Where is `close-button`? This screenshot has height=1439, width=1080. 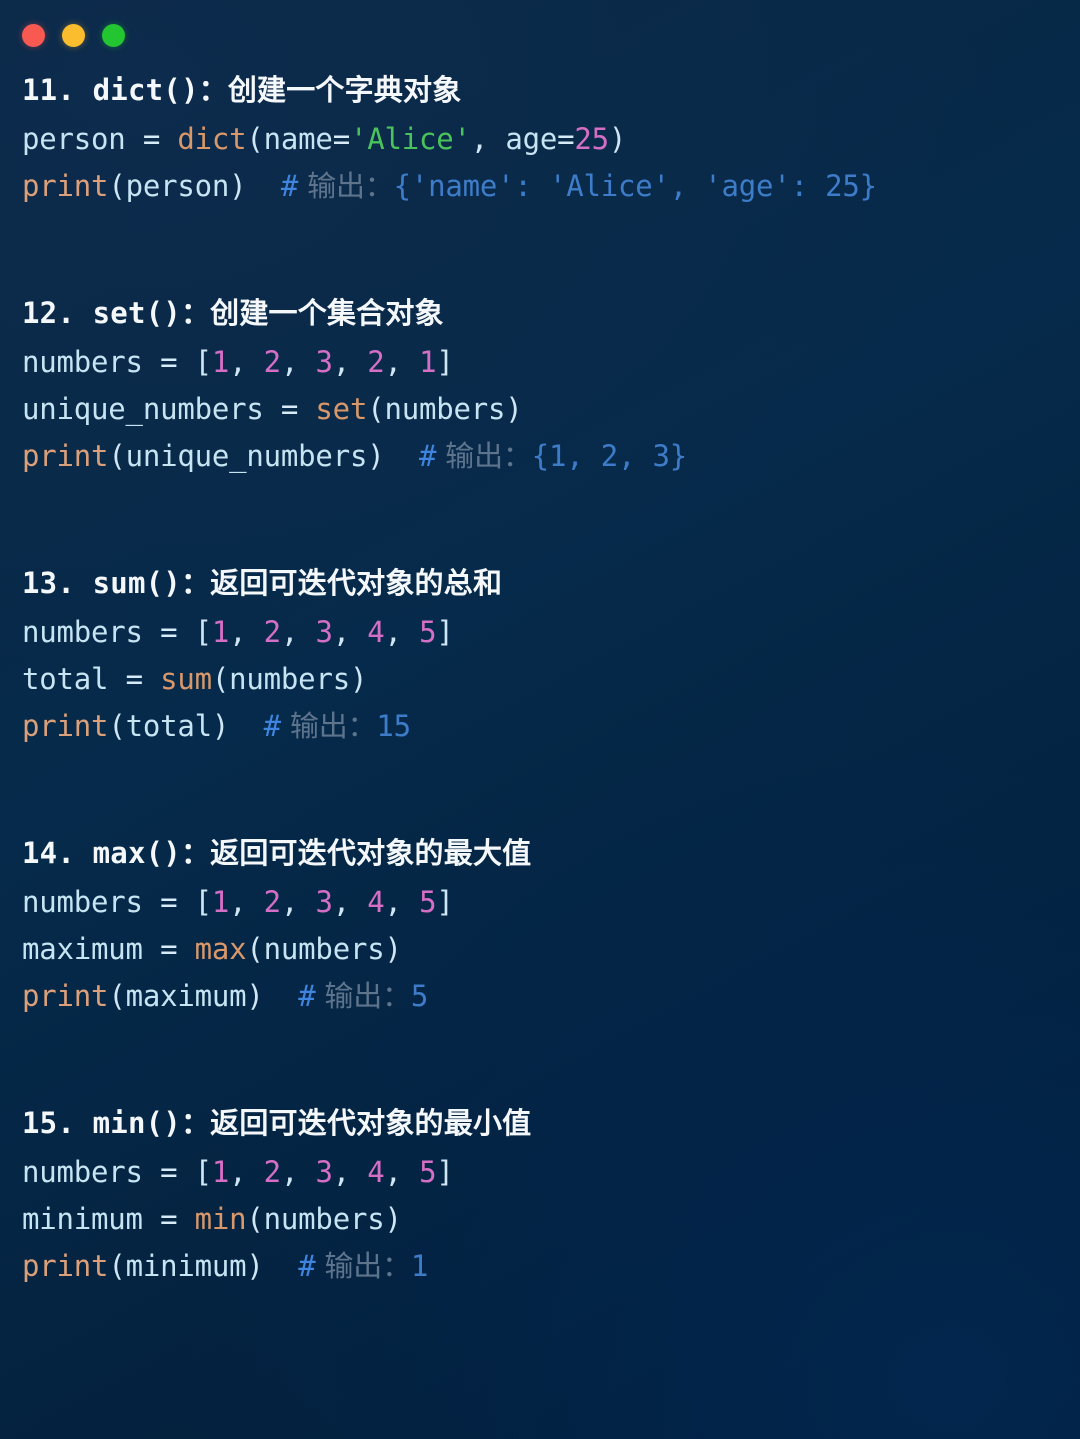 close-button is located at coordinates (33, 35).